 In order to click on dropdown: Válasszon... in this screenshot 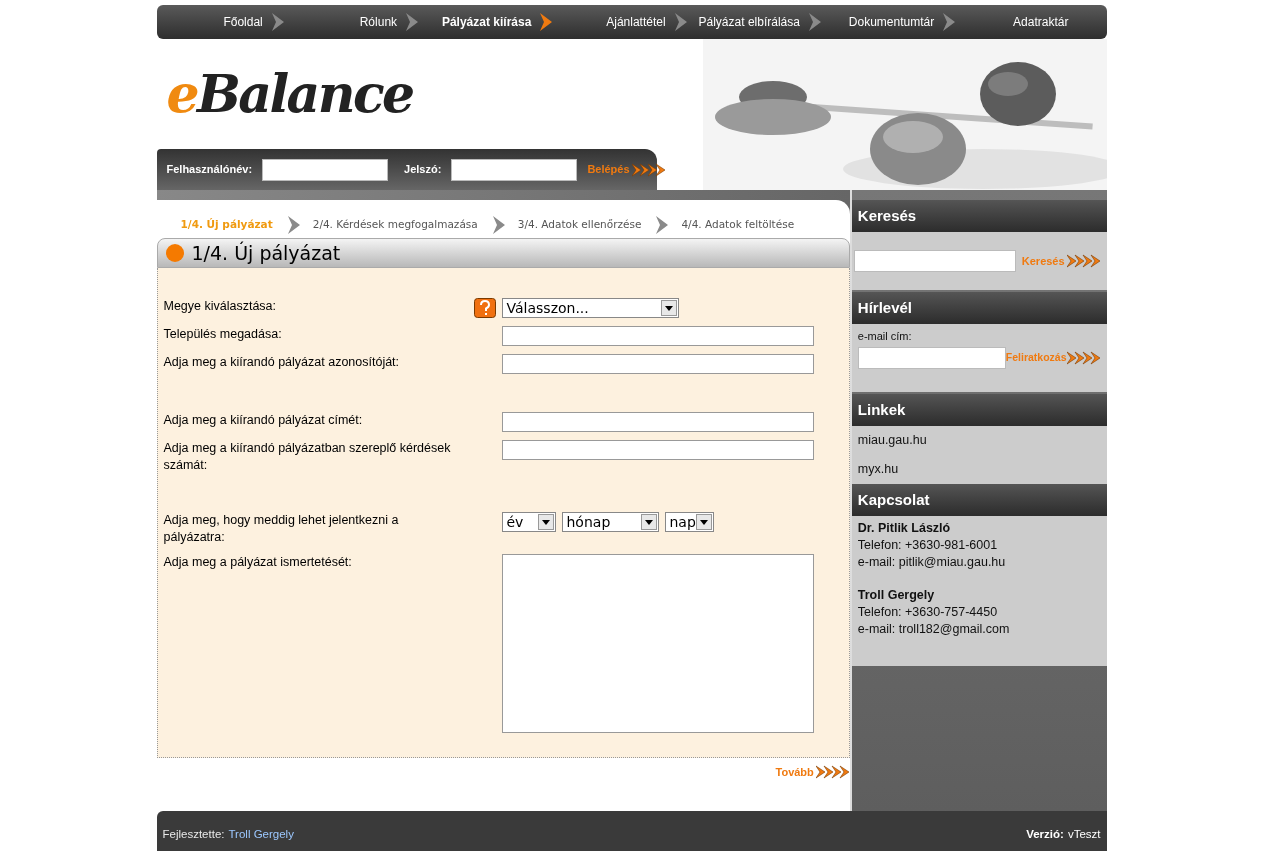, I will do `click(590, 308)`.